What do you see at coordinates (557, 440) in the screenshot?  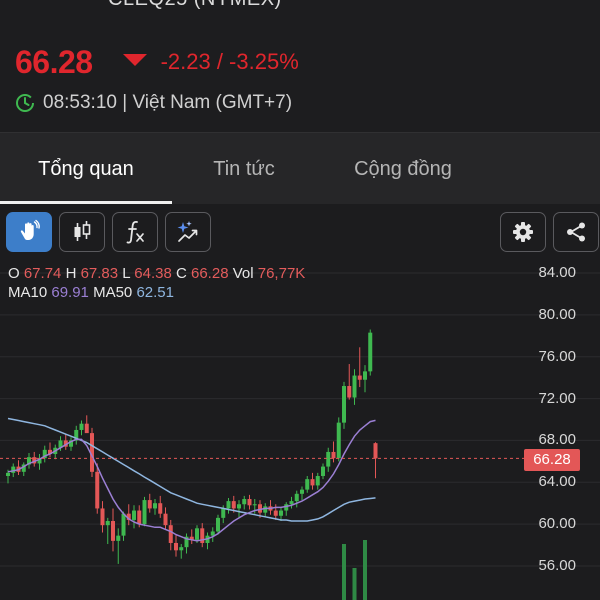 I see `y-tick-label: 68.00` at bounding box center [557, 440].